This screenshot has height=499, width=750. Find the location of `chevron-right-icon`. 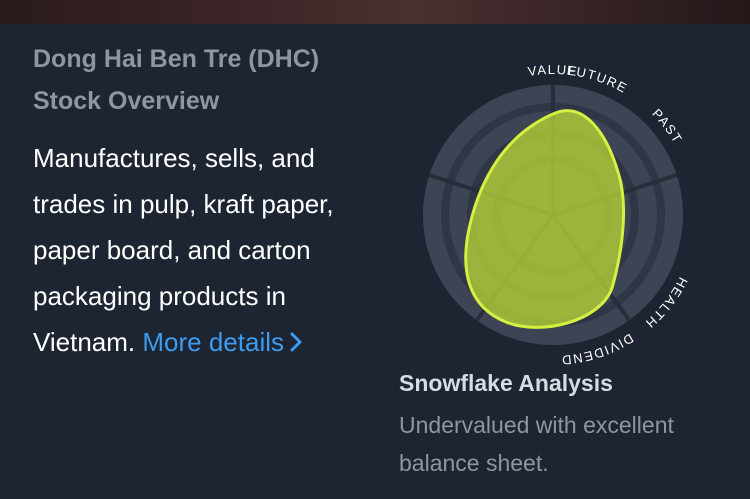

chevron-right-icon is located at coordinates (296, 342).